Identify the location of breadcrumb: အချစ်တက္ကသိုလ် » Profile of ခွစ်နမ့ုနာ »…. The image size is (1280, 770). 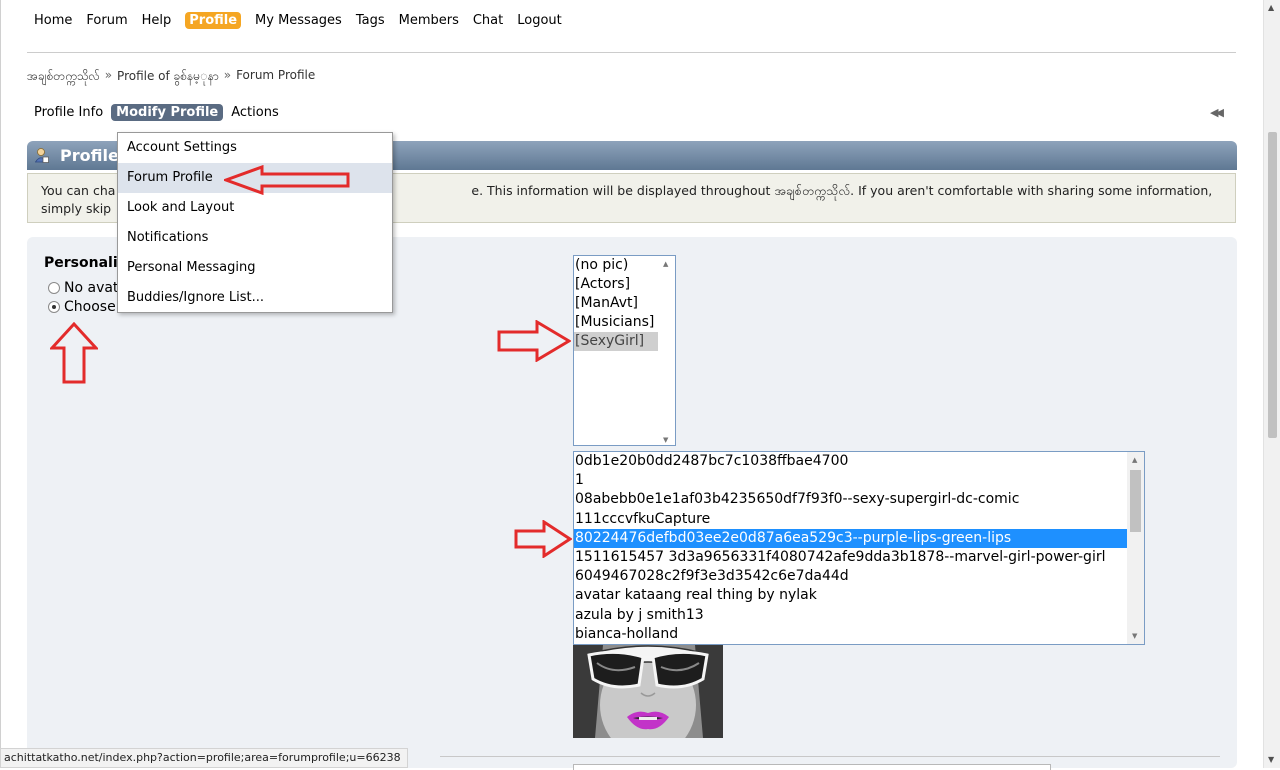
(171, 77).